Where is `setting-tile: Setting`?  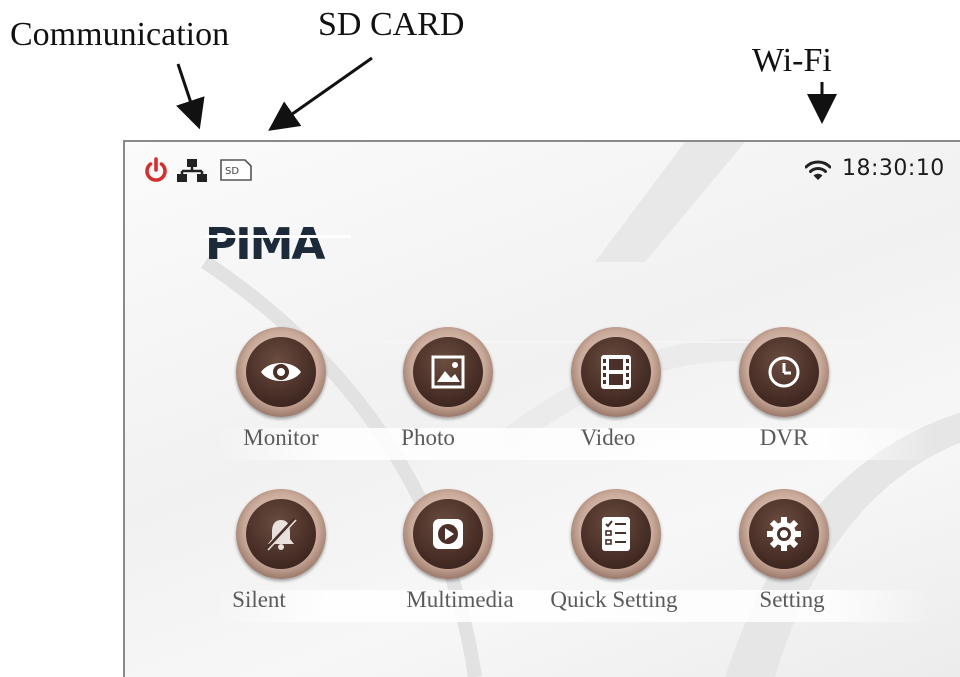 setting-tile: Setting is located at coordinates (786, 559).